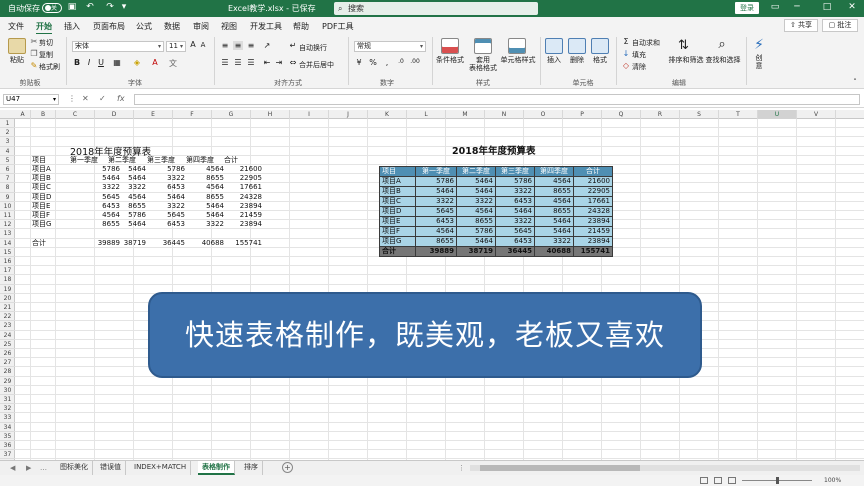  What do you see at coordinates (7, 160) in the screenshot?
I see `row-header-5: 5` at bounding box center [7, 160].